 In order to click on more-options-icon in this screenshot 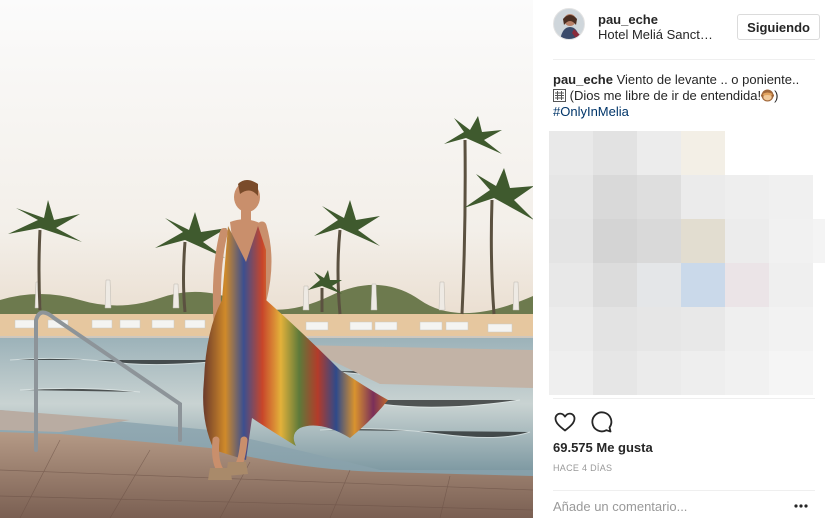, I will do `click(801, 506)`.